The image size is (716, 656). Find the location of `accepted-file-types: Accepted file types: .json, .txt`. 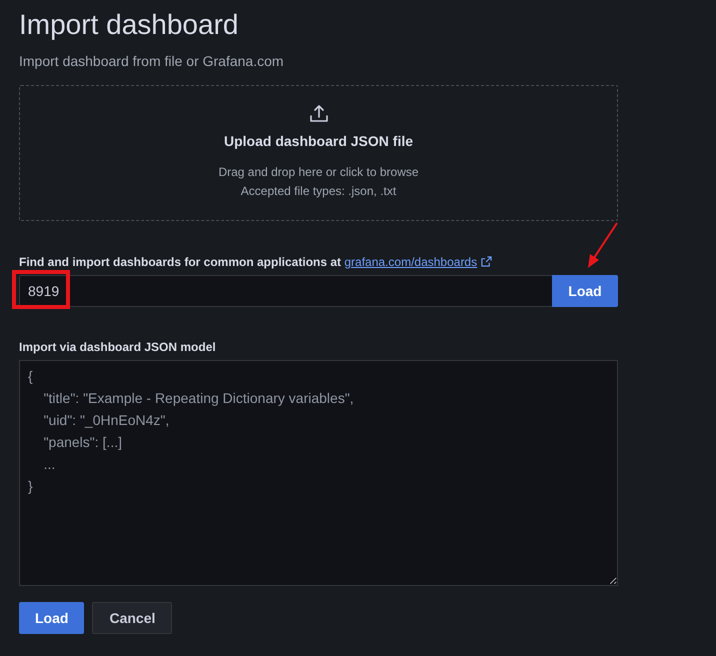

accepted-file-types: Accepted file types: .json, .txt is located at coordinates (318, 191).